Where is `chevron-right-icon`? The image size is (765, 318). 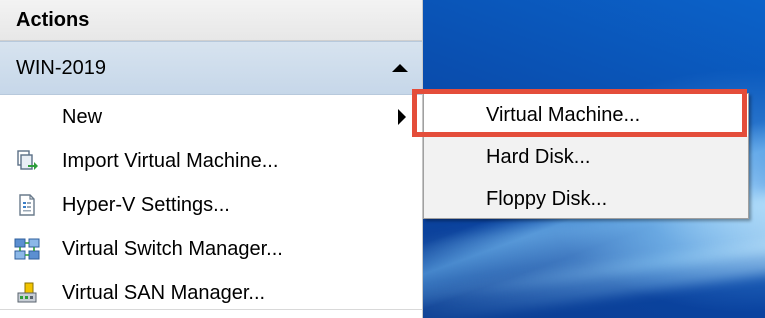
chevron-right-icon is located at coordinates (402, 117).